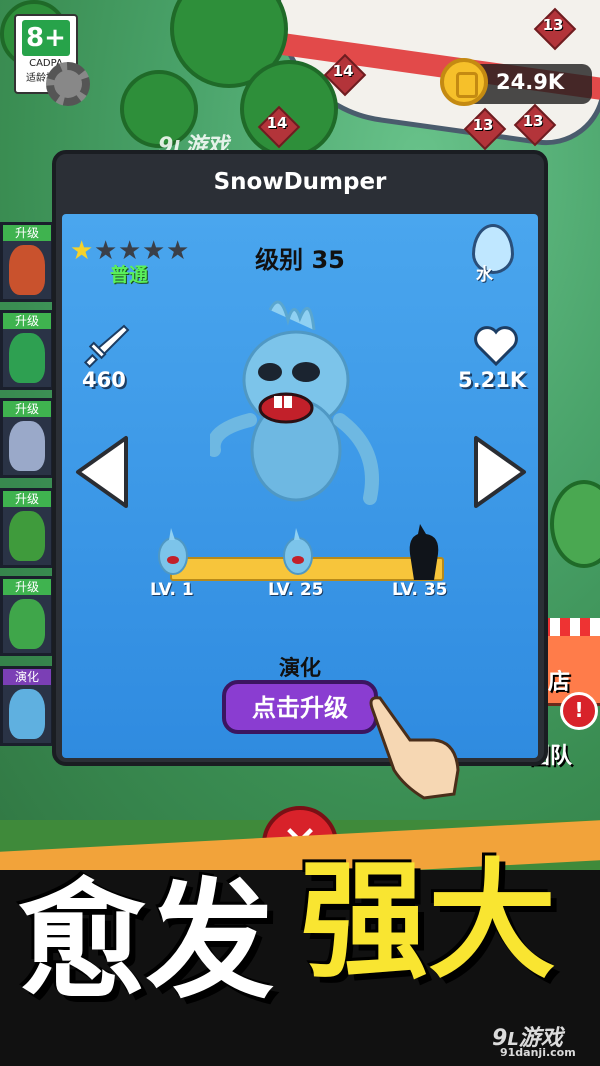  What do you see at coordinates (296, 590) in the screenshot?
I see `evolution-stage-2-label: LV. 25` at bounding box center [296, 590].